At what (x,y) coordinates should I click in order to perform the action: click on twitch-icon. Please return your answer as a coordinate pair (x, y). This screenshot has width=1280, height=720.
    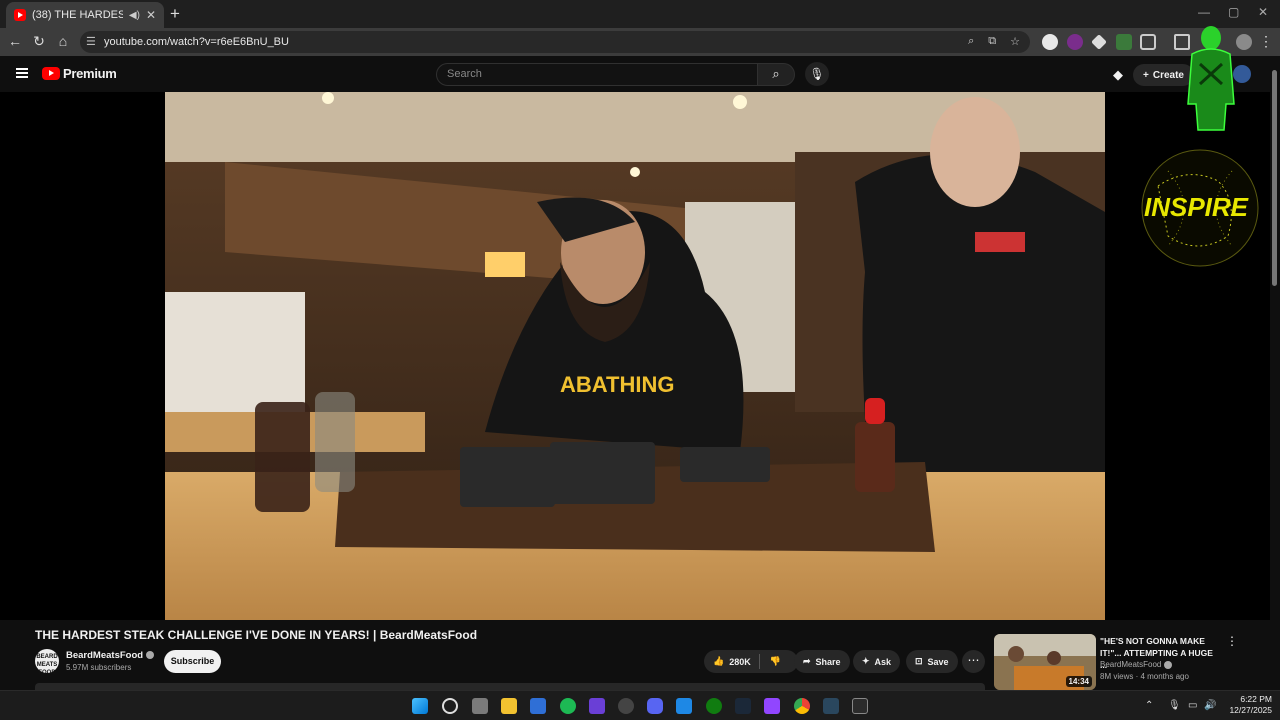
    Looking at the image, I should click on (772, 706).